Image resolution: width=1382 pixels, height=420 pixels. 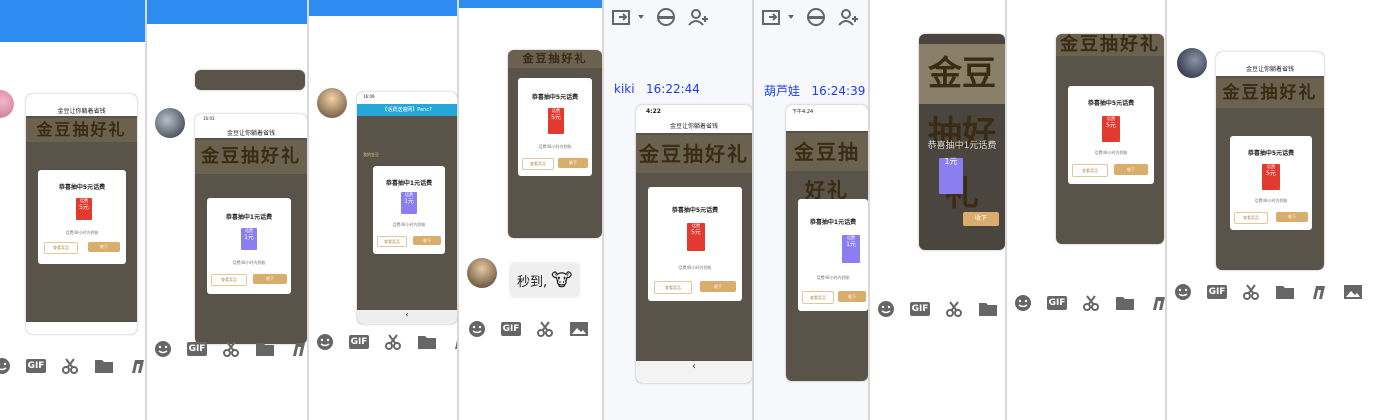 I want to click on message-text: 秒到,, so click(x=532, y=282).